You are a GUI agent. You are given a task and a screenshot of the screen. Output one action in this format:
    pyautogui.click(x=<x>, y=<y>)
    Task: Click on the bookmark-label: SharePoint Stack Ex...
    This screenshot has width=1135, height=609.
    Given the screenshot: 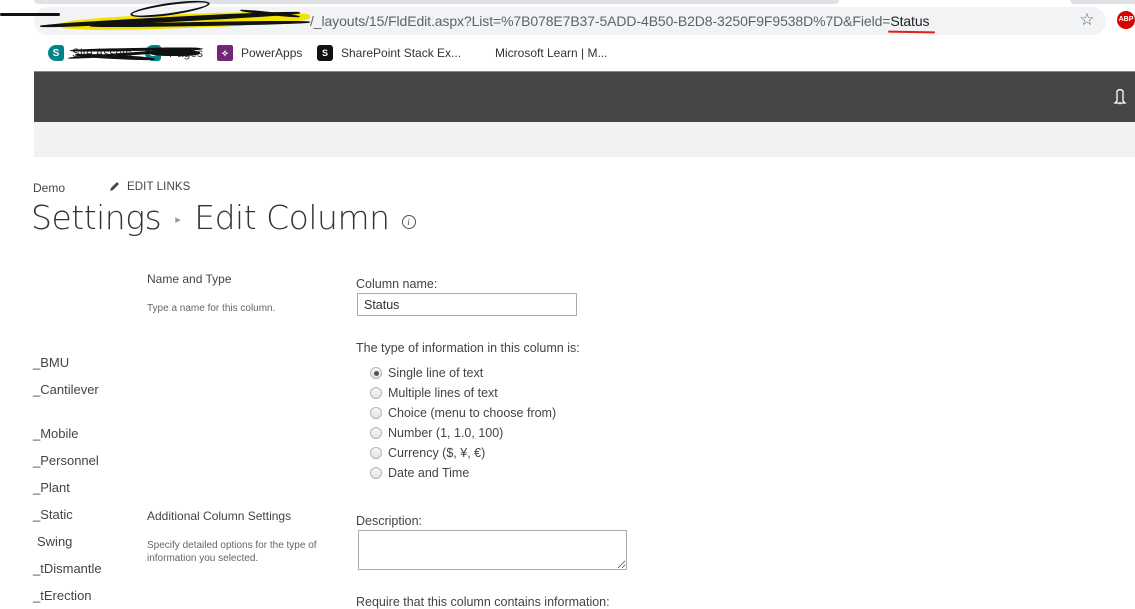 What is the action you would take?
    pyautogui.click(x=401, y=53)
    